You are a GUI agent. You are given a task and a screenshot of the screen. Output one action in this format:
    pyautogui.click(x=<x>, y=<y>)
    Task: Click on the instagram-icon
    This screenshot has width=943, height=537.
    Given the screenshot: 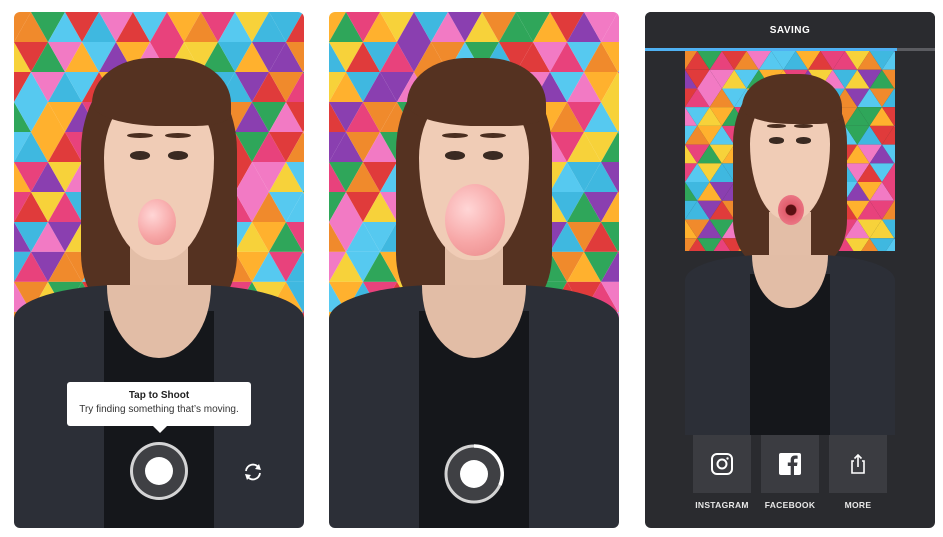 What is the action you would take?
    pyautogui.click(x=722, y=464)
    